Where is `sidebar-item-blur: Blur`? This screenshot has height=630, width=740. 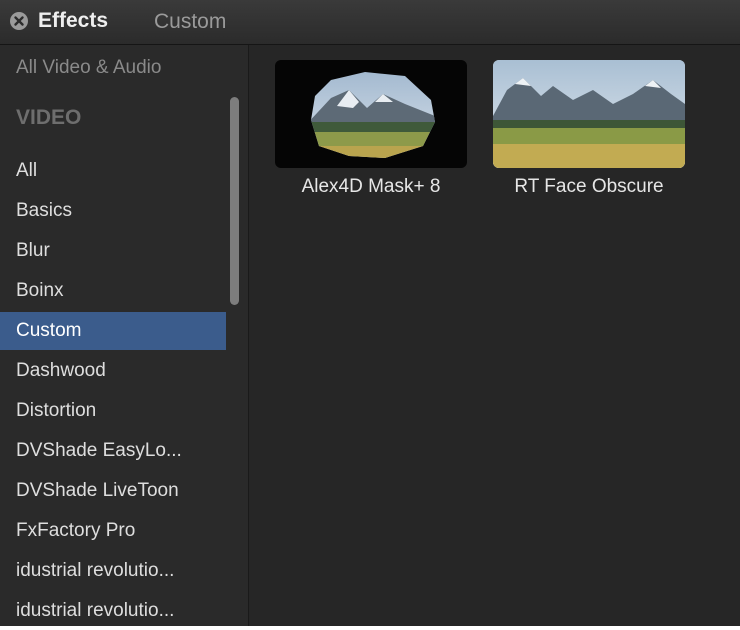 sidebar-item-blur: Blur is located at coordinates (113, 251).